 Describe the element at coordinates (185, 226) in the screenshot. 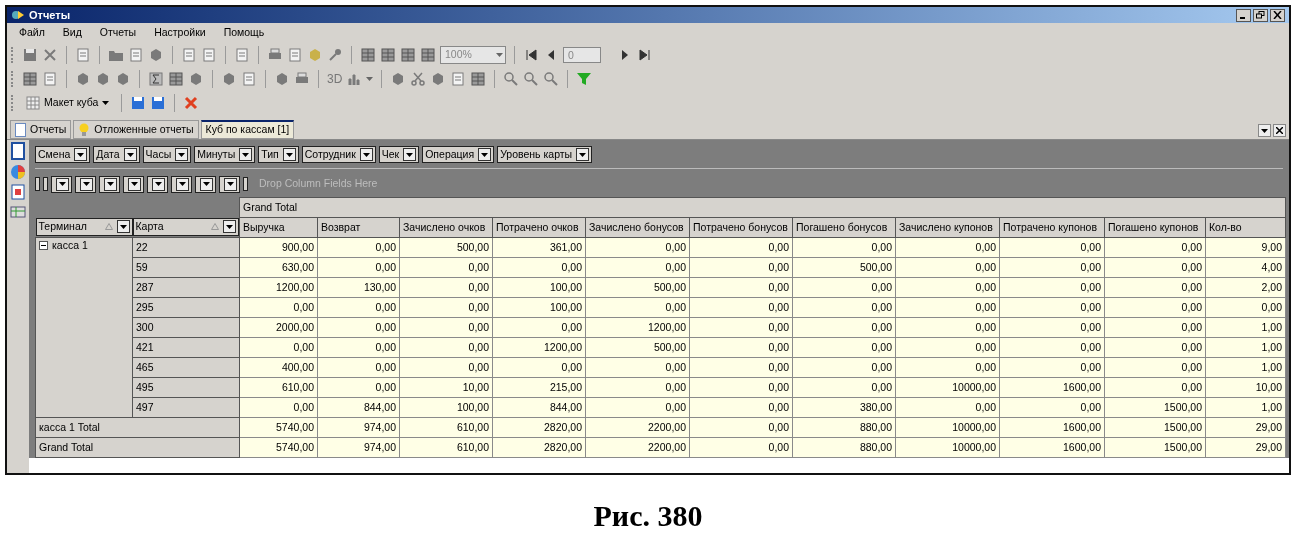

I see `row-field-header: Карта` at that location.